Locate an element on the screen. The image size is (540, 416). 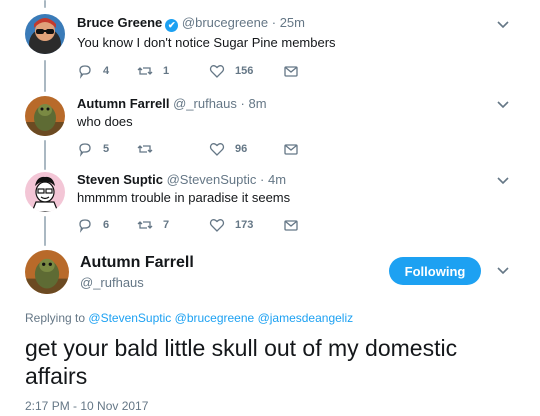
retweet-icon is located at coordinates (145, 225).